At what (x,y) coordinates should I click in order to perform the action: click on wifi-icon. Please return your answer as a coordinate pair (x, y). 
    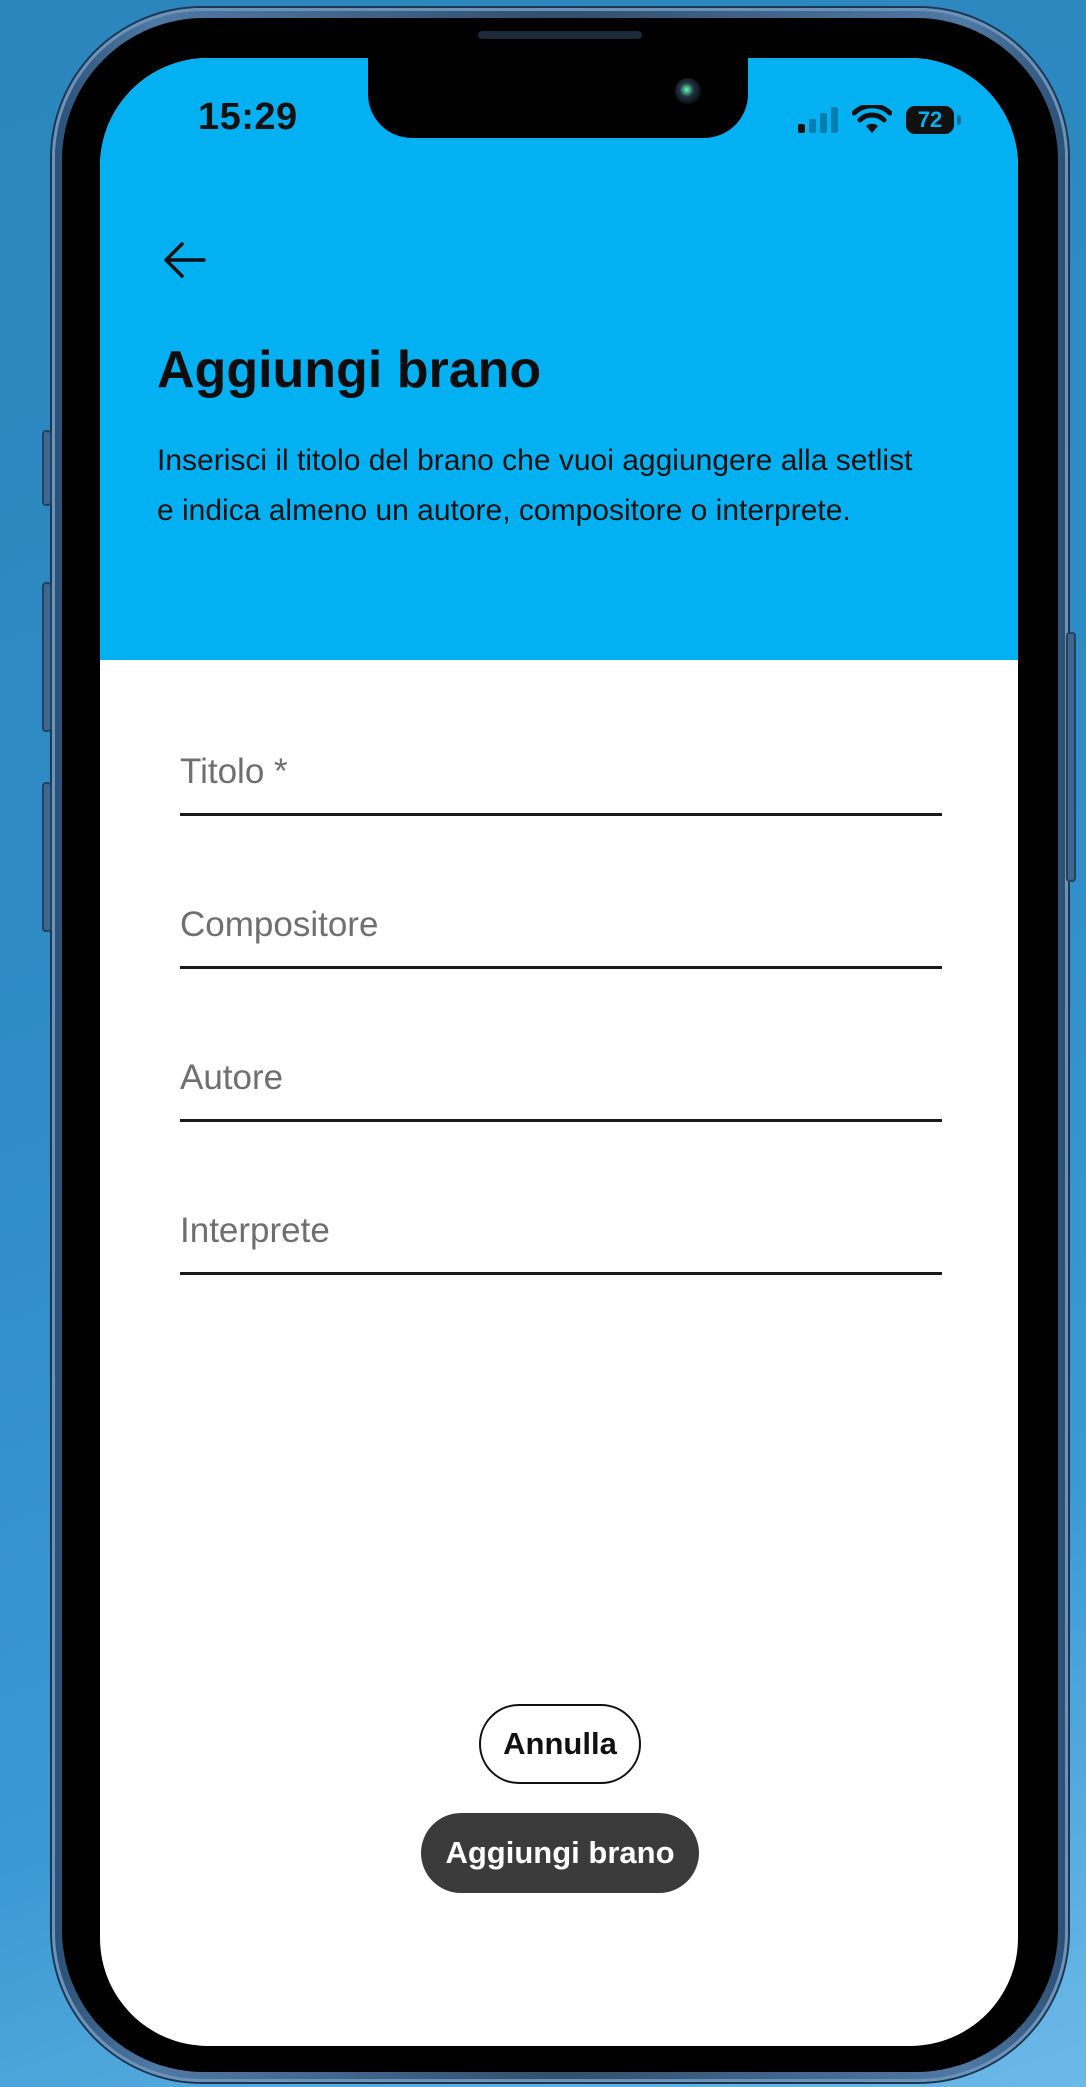
    Looking at the image, I should click on (872, 119).